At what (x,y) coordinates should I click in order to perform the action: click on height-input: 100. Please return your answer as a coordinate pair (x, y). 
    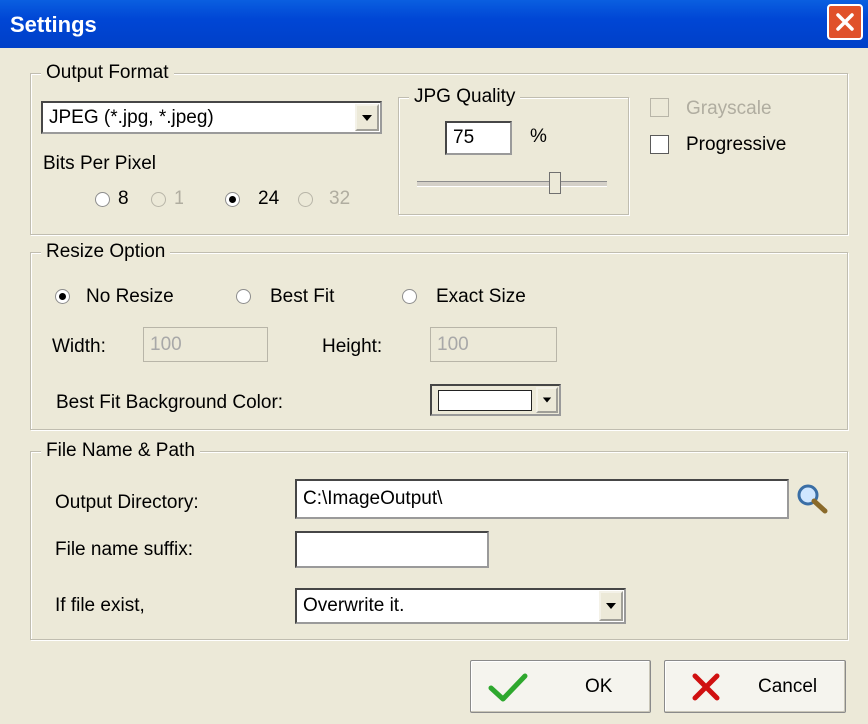
    Looking at the image, I should click on (493, 344).